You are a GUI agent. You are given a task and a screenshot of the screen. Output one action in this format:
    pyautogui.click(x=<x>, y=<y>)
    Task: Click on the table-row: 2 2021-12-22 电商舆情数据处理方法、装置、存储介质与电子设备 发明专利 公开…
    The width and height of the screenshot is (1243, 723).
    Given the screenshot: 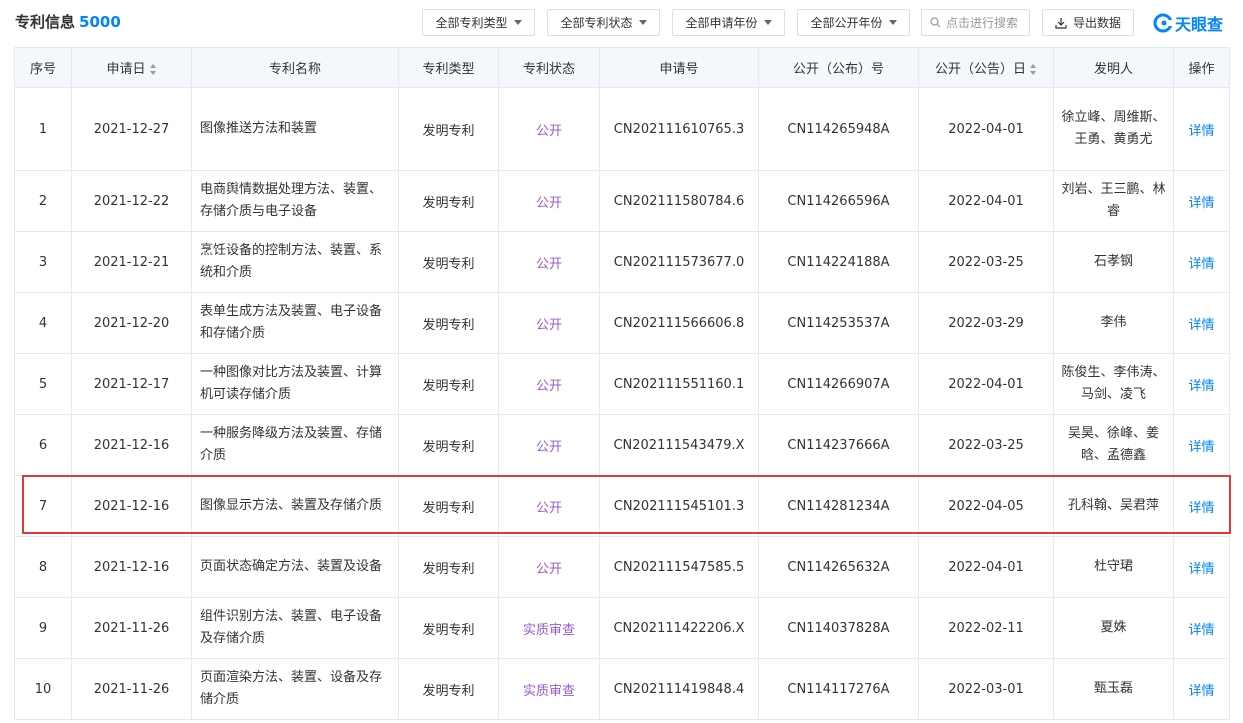 What is the action you would take?
    pyautogui.click(x=622, y=201)
    